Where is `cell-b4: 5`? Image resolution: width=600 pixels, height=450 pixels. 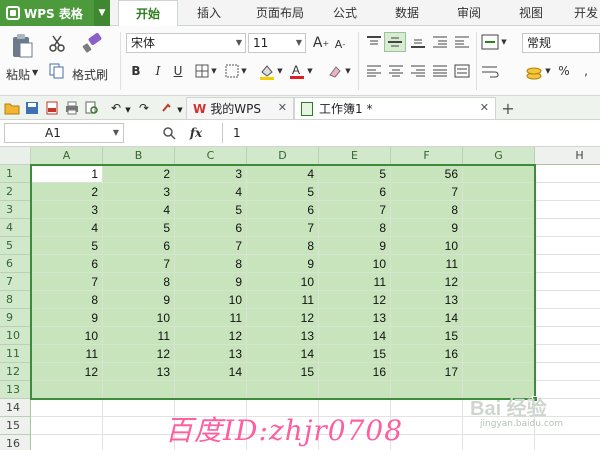
cell-b4: 5 is located at coordinates (139, 228).